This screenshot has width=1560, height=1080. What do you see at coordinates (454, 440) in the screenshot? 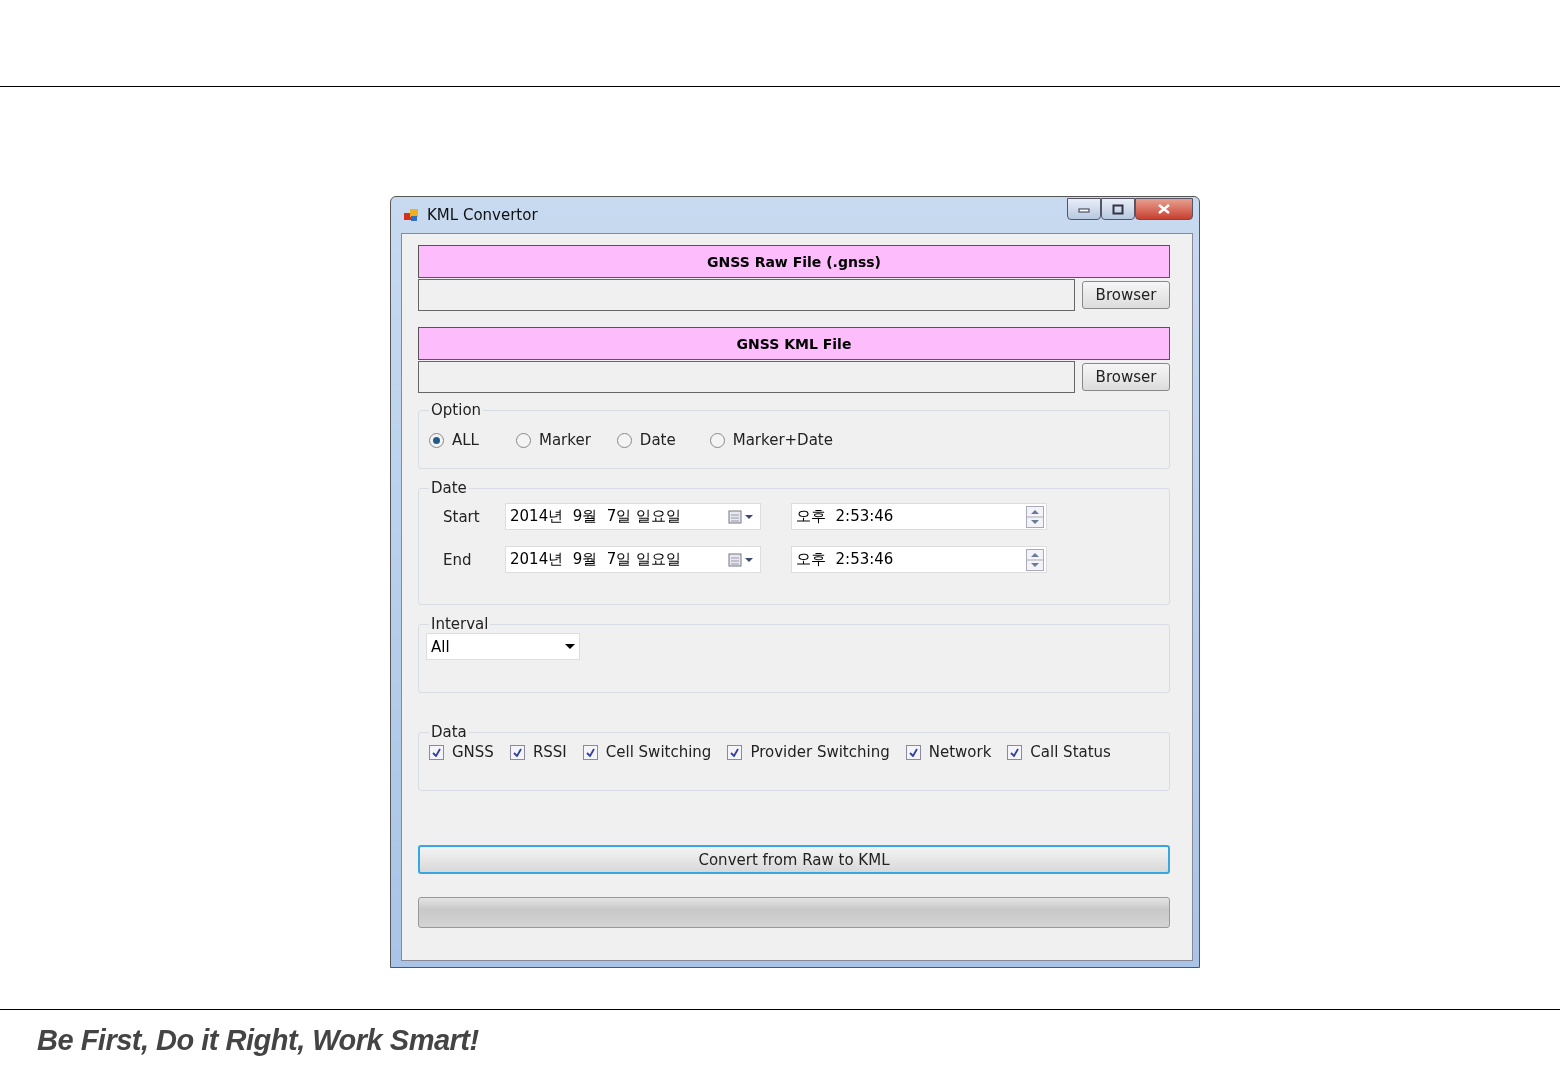
I see `radio-option: ALL` at bounding box center [454, 440].